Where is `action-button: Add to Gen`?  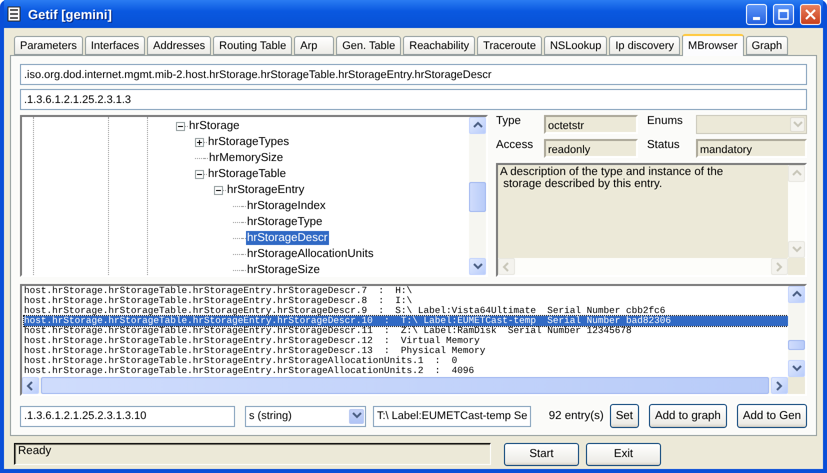
action-button: Add to Gen is located at coordinates (771, 416).